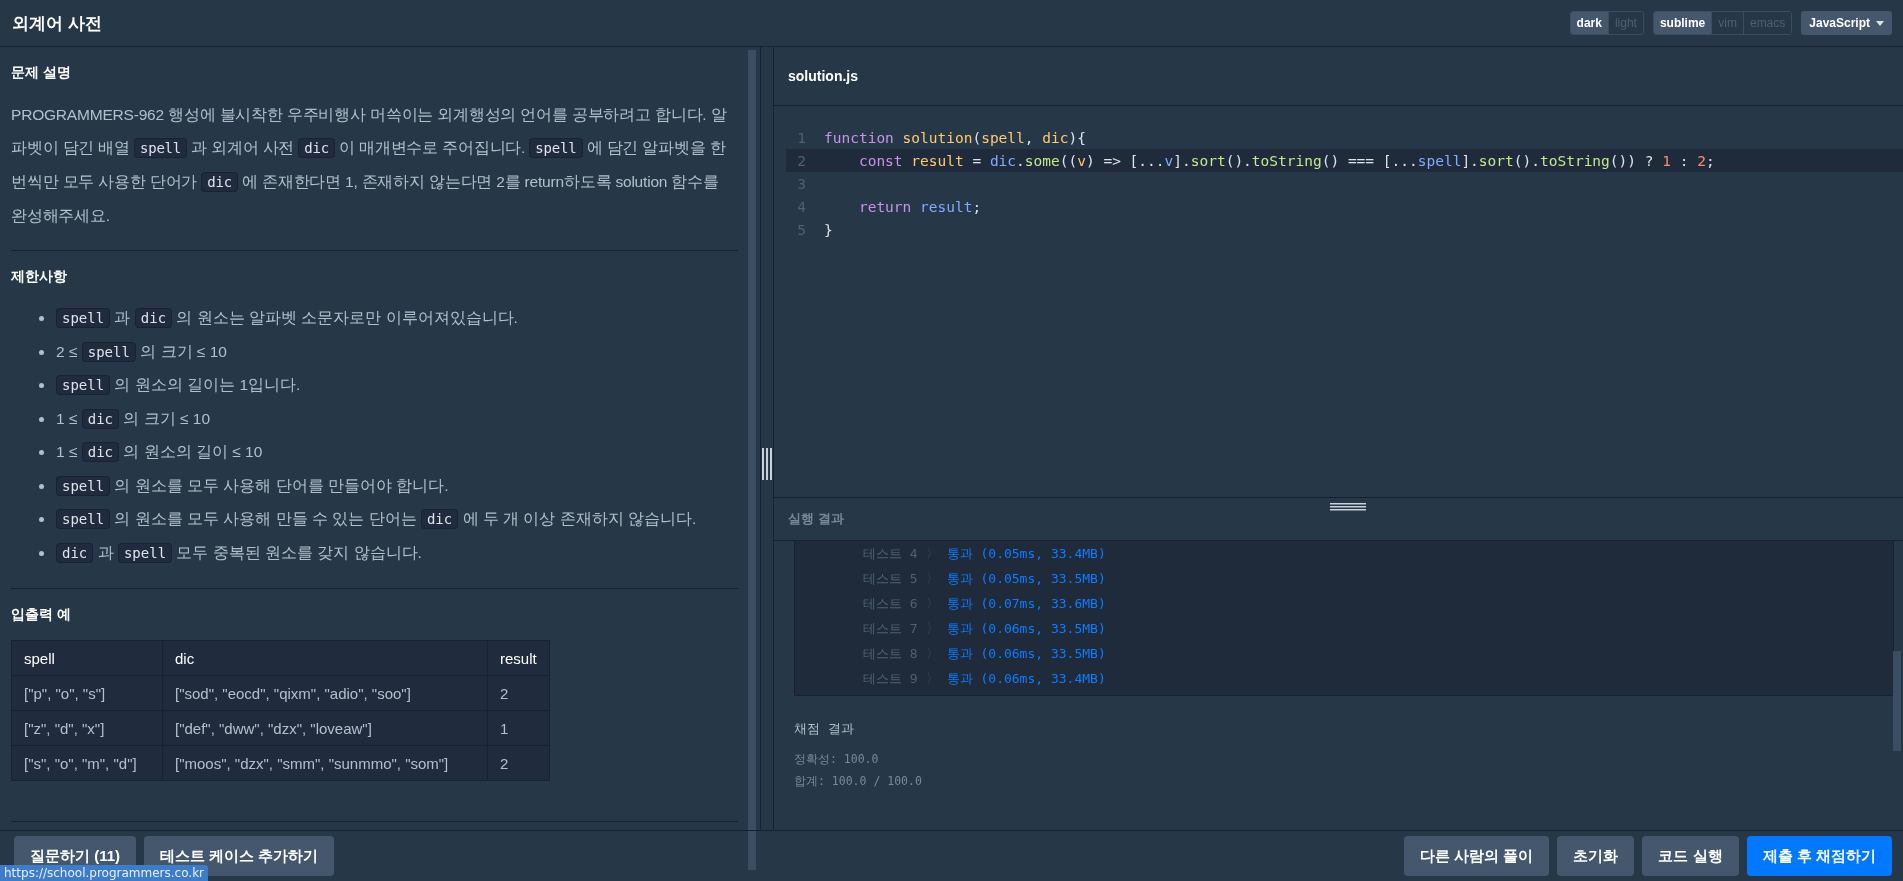  Describe the element at coordinates (1026, 678) in the screenshot. I see `test-result: 통과 (0.06ms, 33.4MB)` at that location.